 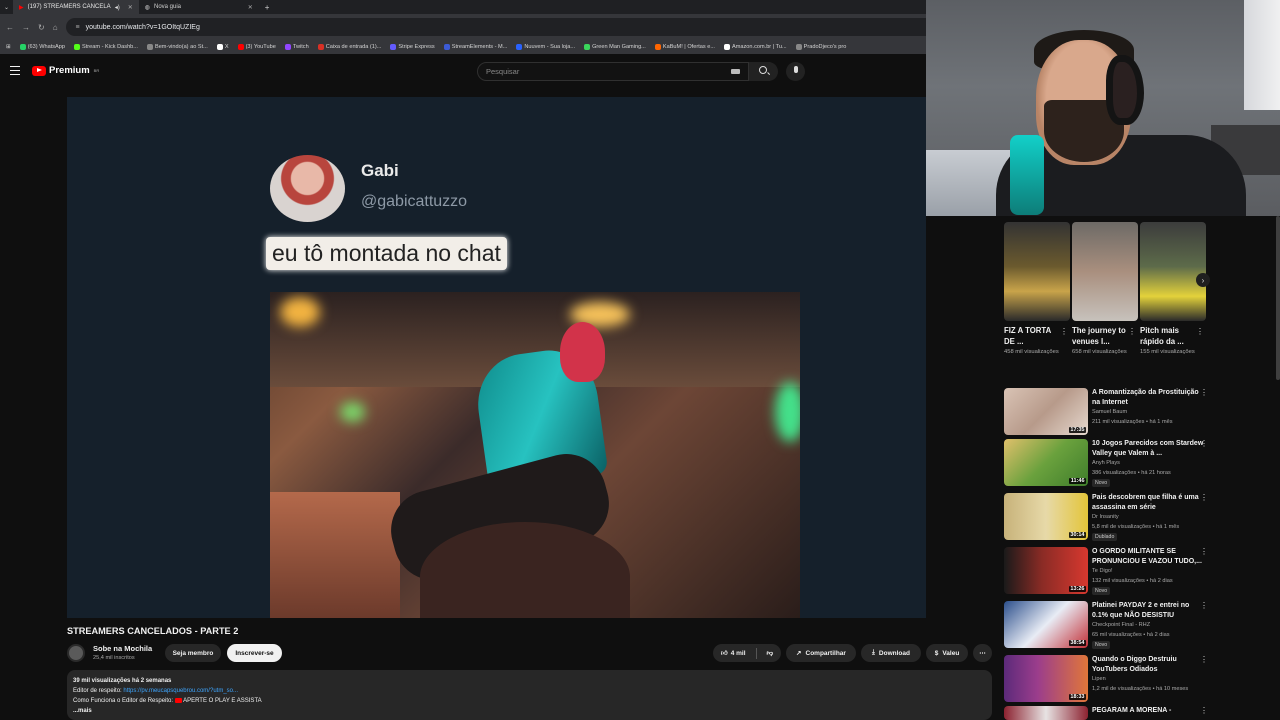 I want to click on recommendation-title: PEGARAM A MORENA -, so click(x=1148, y=711).